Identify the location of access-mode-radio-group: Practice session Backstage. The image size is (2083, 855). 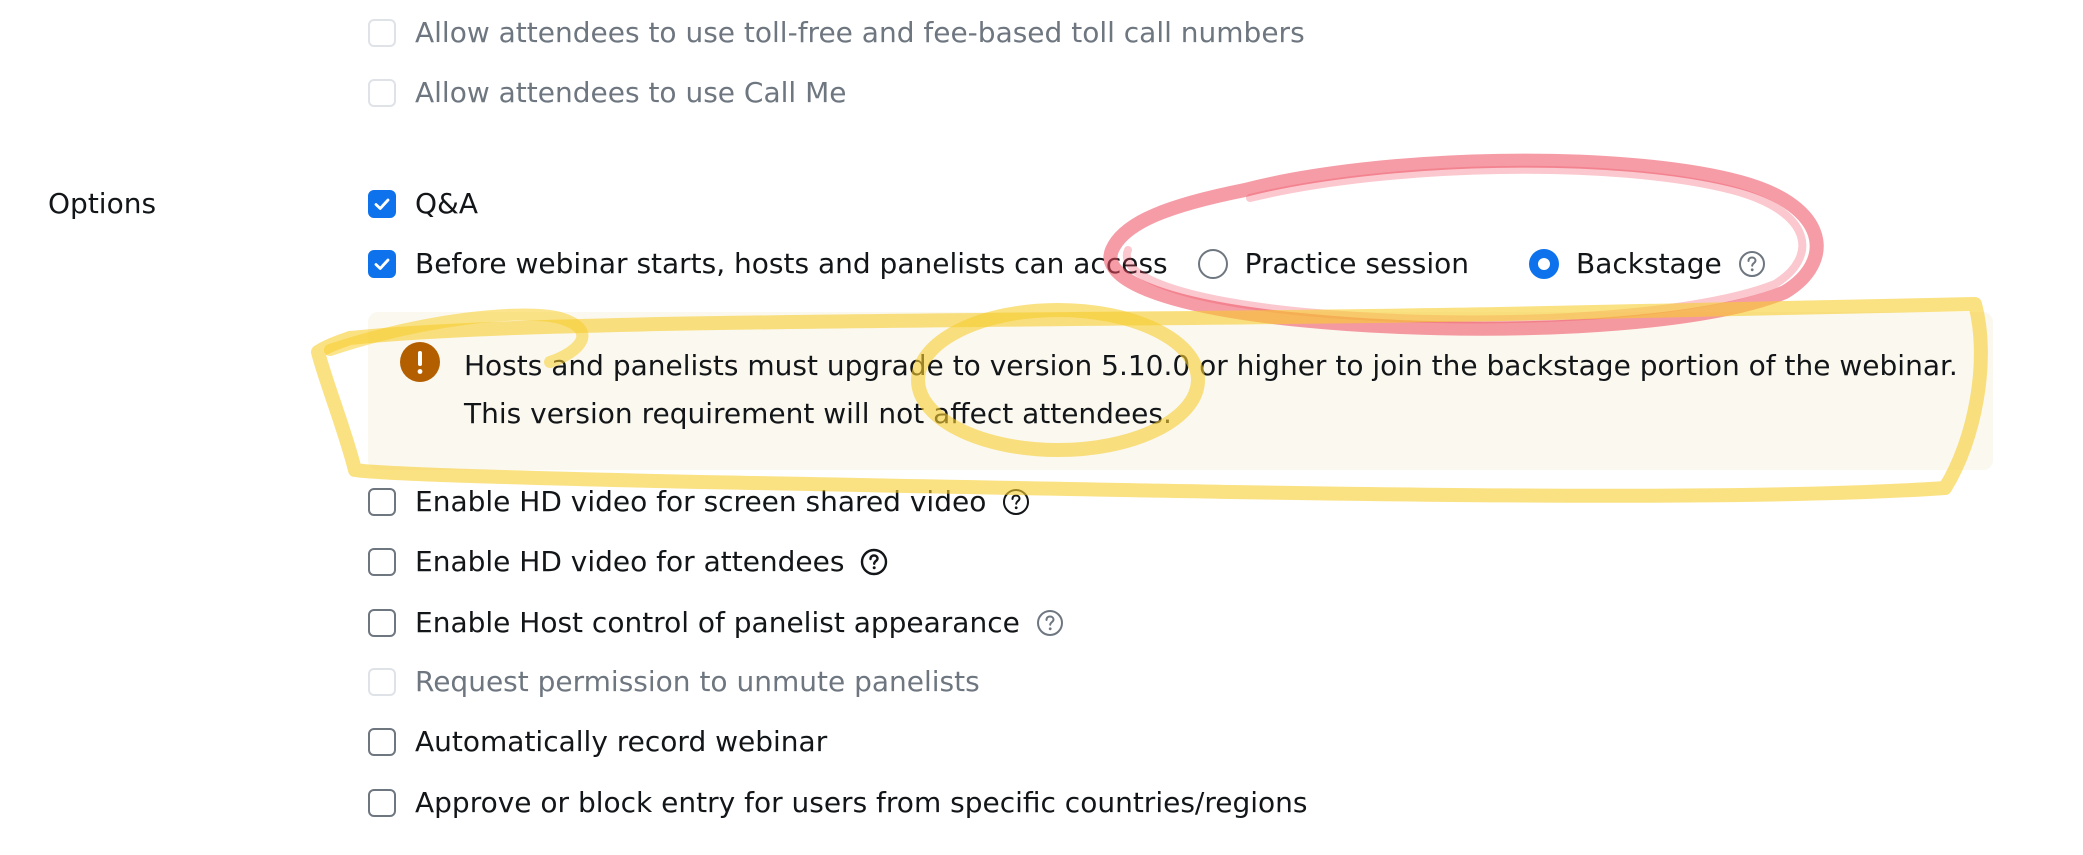
(1481, 264).